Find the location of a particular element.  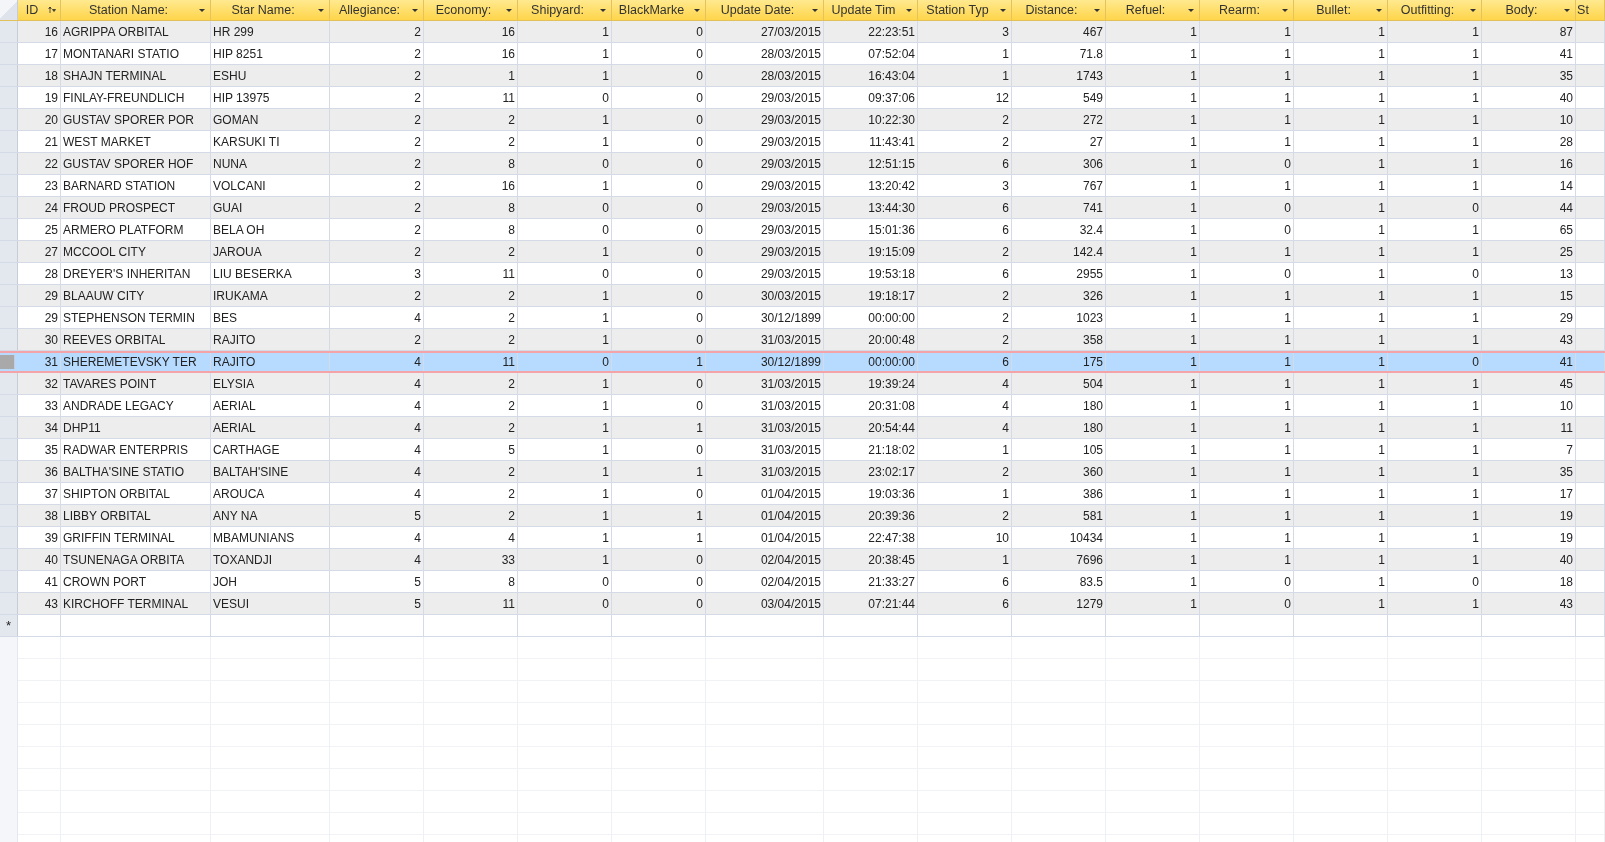

table-cell: REEVES ORBITAL is located at coordinates (136, 339).